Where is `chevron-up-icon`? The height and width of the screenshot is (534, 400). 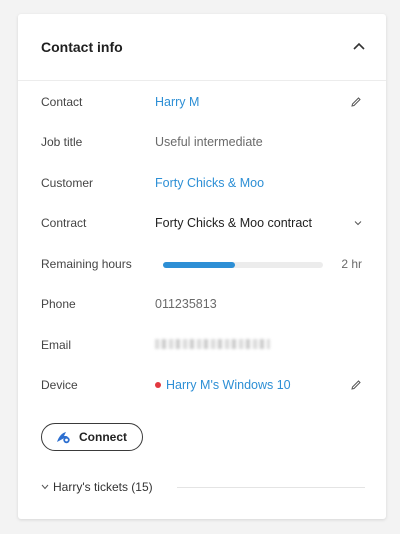 chevron-up-icon is located at coordinates (359, 47).